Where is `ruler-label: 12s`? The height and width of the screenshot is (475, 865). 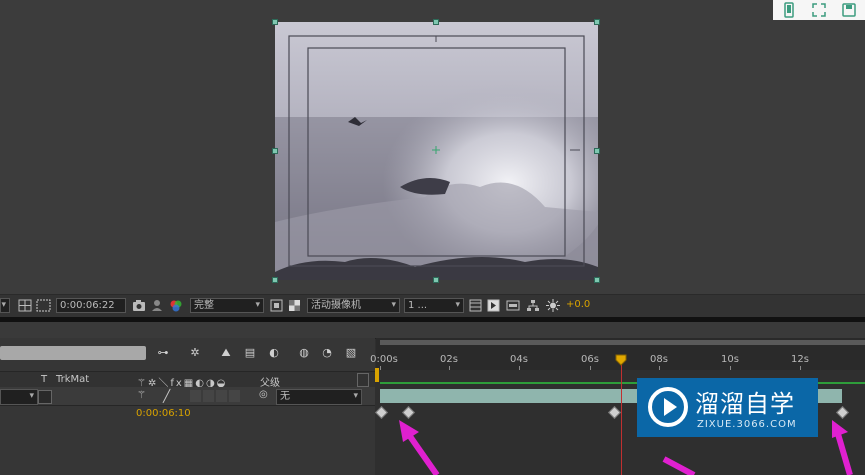 ruler-label: 12s is located at coordinates (800, 359).